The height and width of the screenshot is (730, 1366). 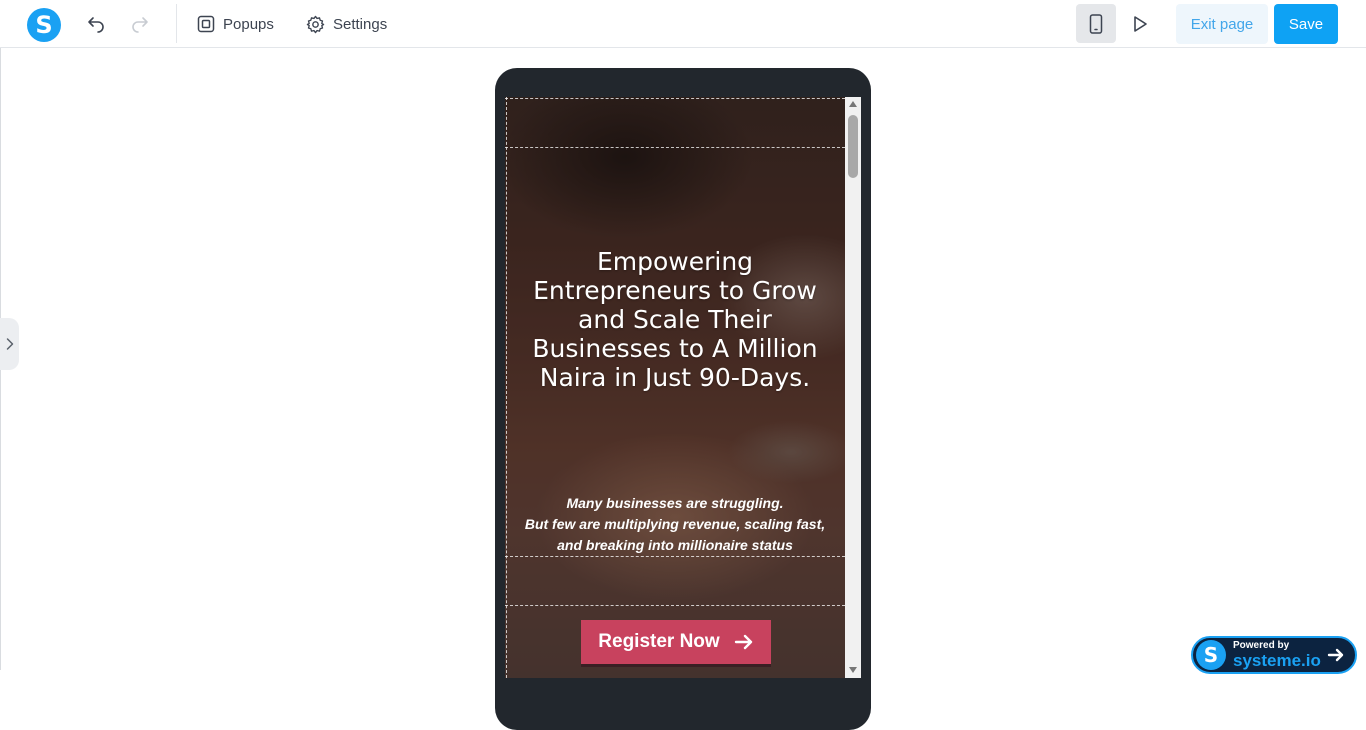 I want to click on systeme-logo: S, so click(x=44, y=25).